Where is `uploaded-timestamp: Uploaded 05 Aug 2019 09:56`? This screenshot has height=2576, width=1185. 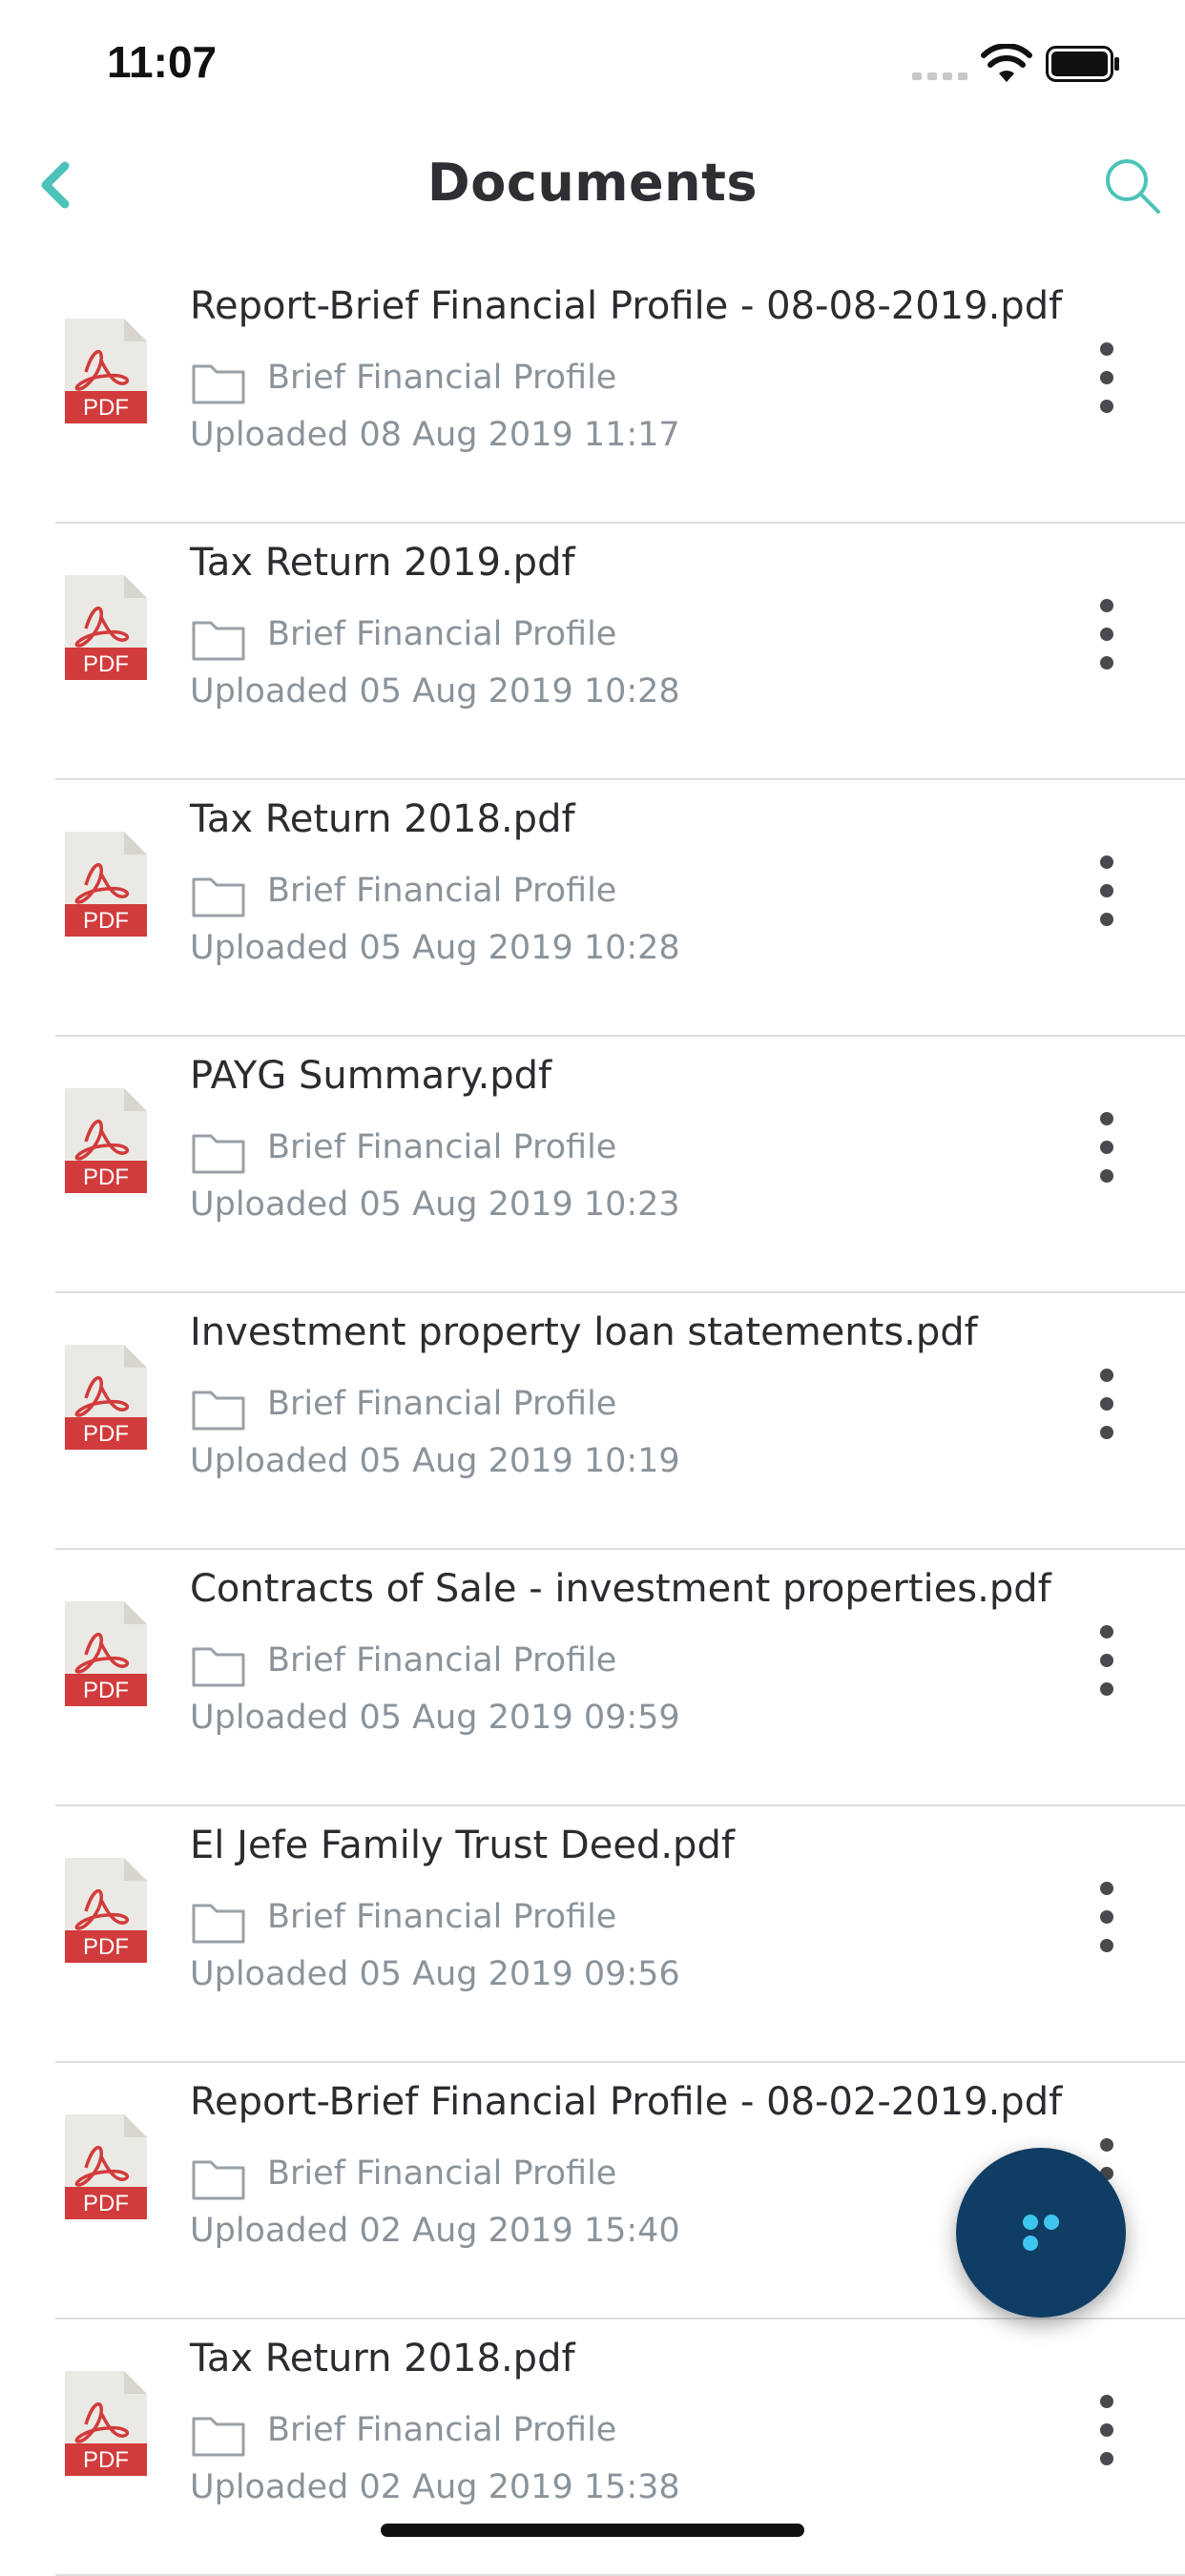 uploaded-timestamp: Uploaded 05 Aug 2019 09:56 is located at coordinates (435, 1974).